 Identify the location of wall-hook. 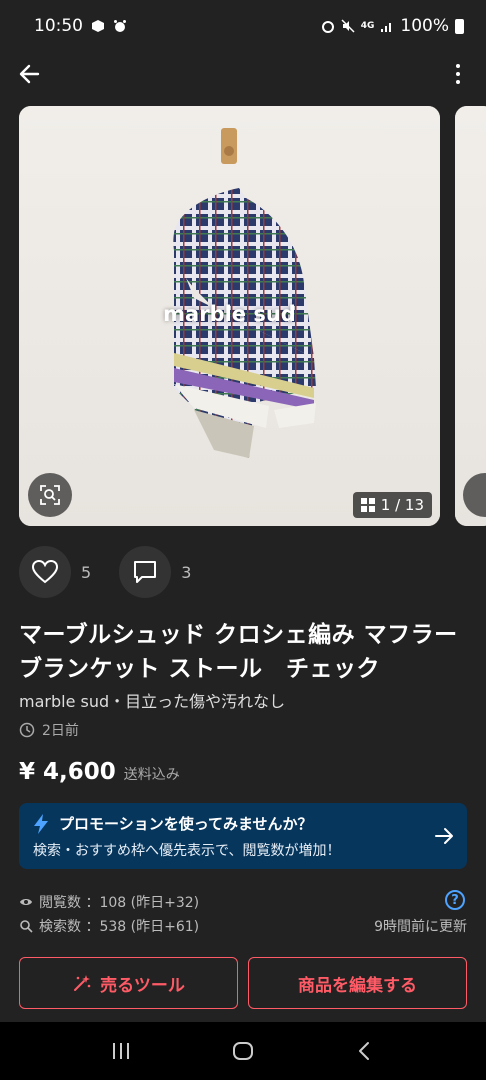
(229, 146).